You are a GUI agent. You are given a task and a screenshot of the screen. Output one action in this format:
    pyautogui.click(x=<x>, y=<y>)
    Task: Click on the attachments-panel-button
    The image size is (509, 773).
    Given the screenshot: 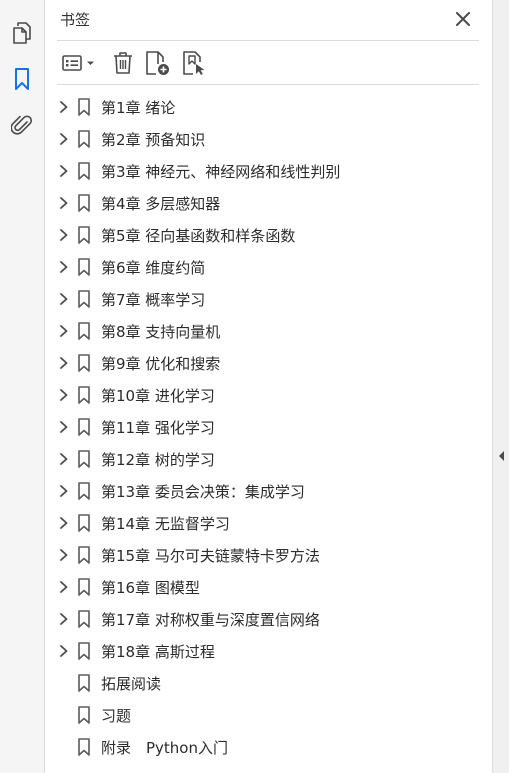 What is the action you would take?
    pyautogui.click(x=22, y=125)
    